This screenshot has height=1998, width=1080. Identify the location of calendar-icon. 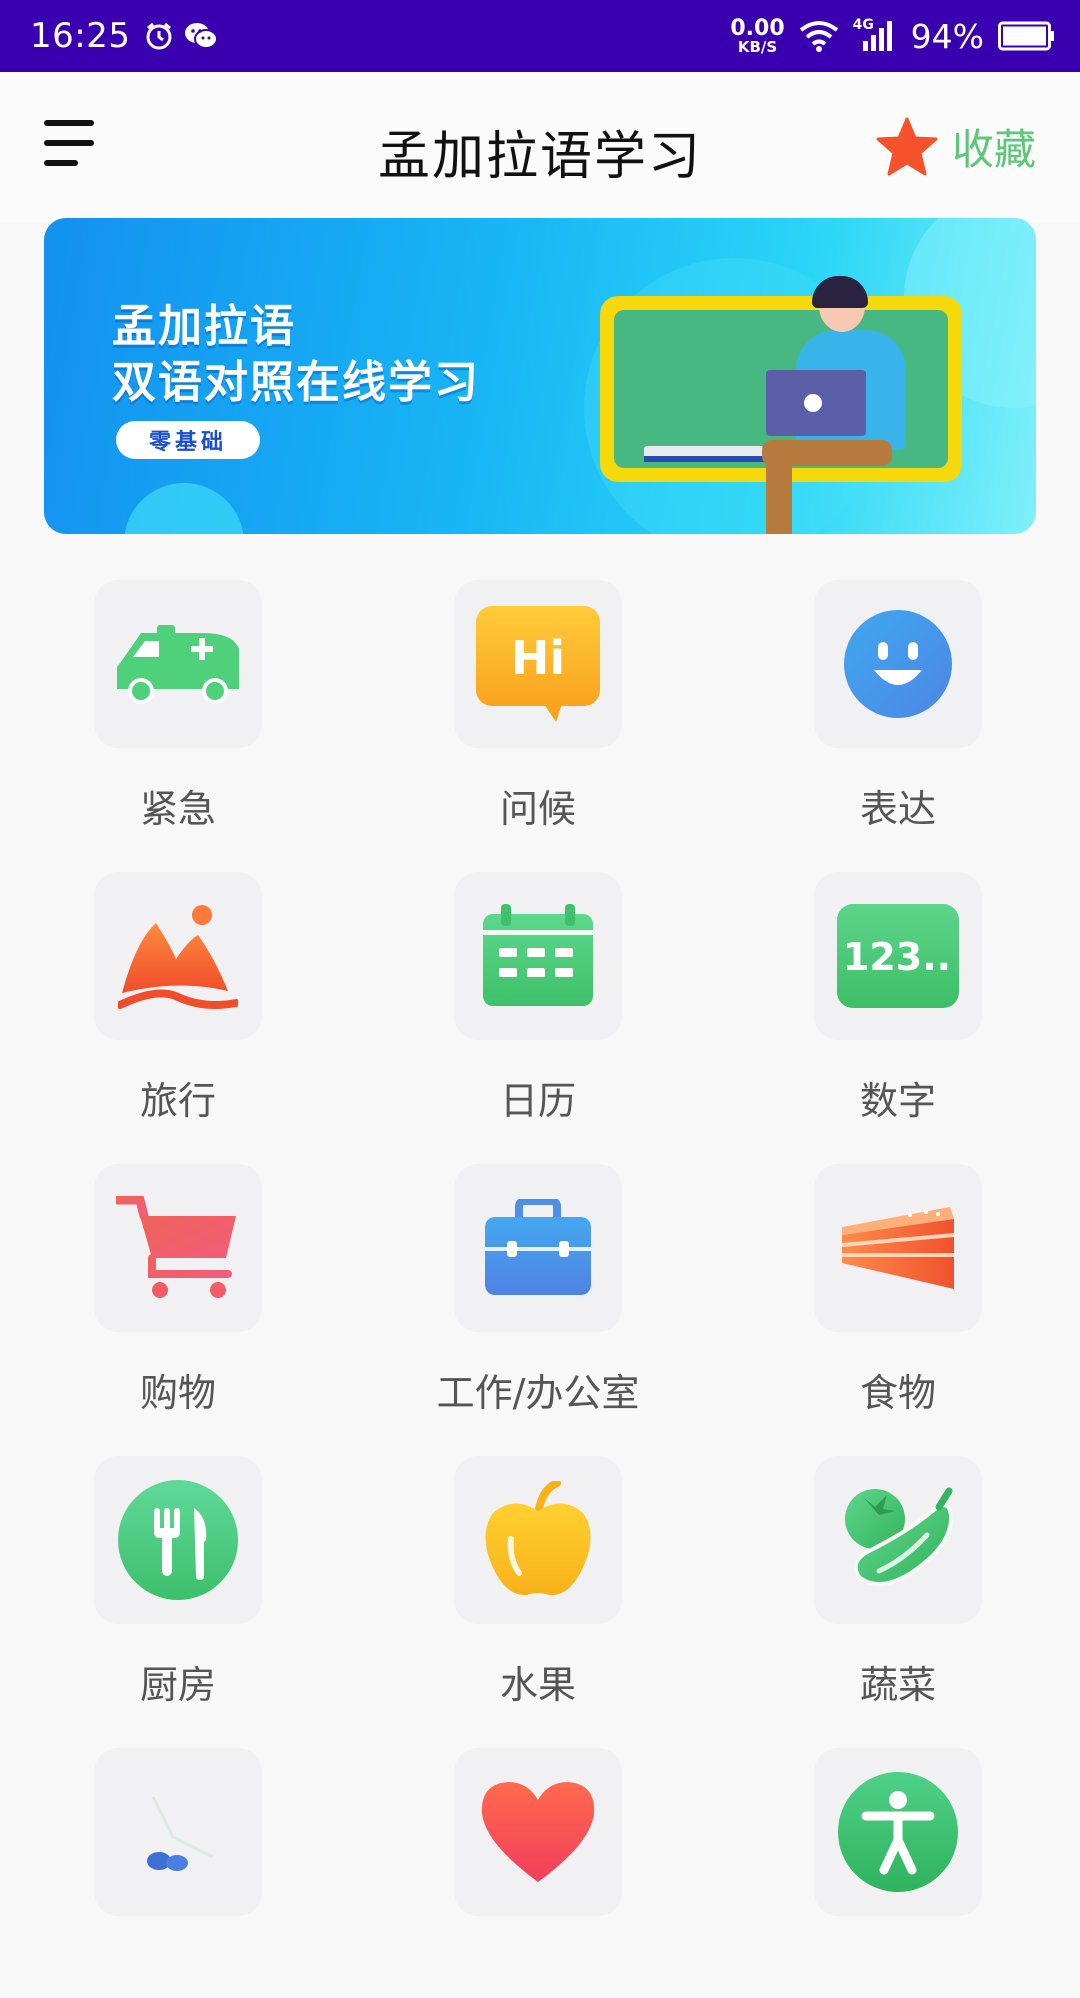
(538, 955).